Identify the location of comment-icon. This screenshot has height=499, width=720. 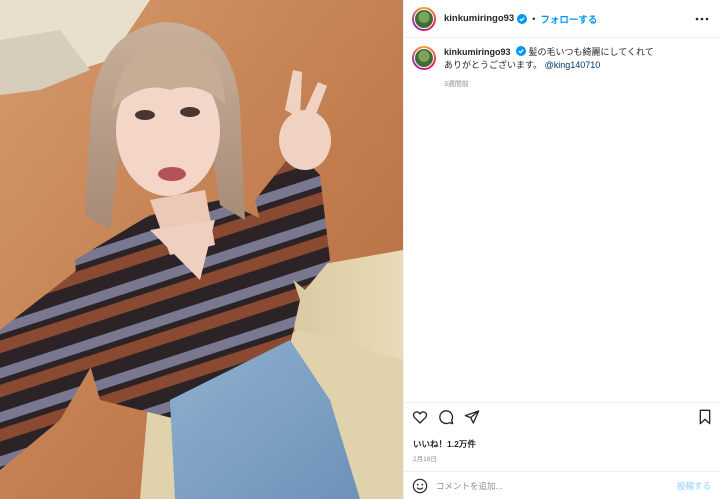
(446, 417).